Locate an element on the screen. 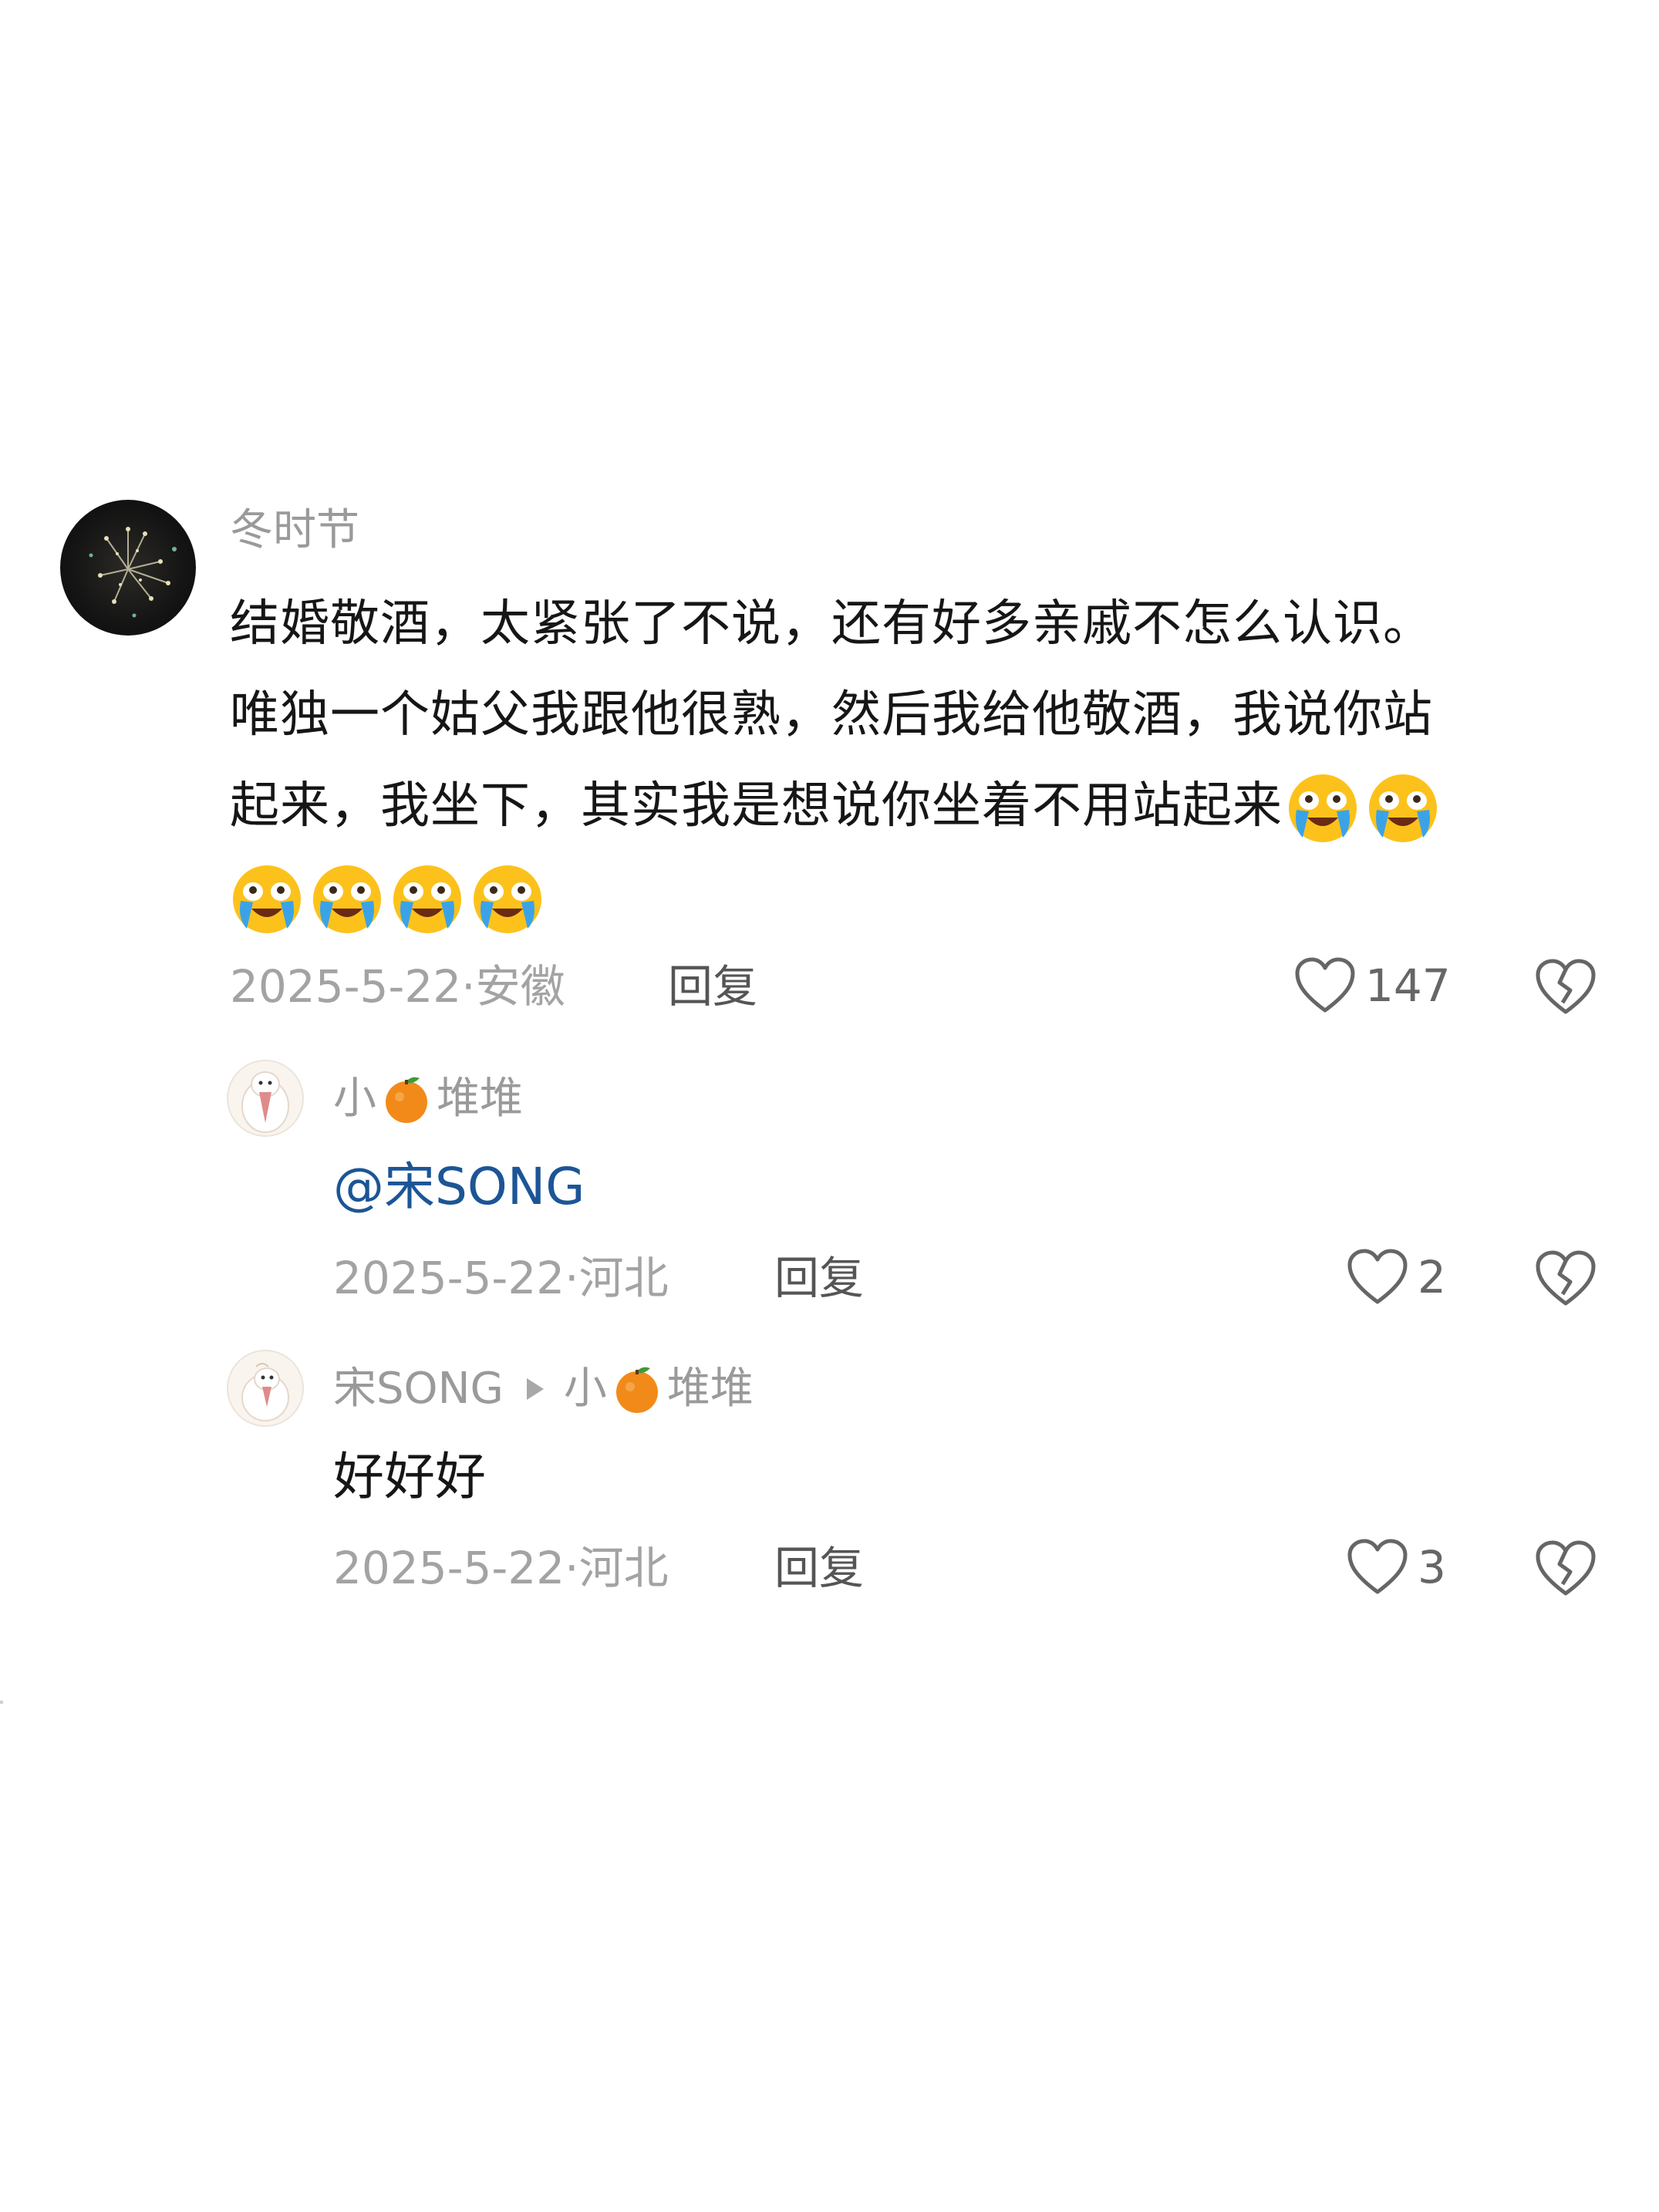 This screenshot has height=2212, width=1659. like-count: 3 is located at coordinates (1432, 1567).